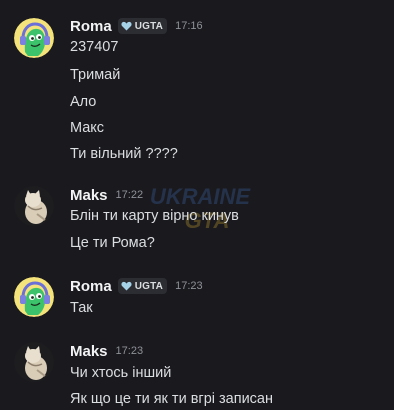 The width and height of the screenshot is (394, 410). I want to click on message-header: Roma UGTA 17:23, so click(136, 286).